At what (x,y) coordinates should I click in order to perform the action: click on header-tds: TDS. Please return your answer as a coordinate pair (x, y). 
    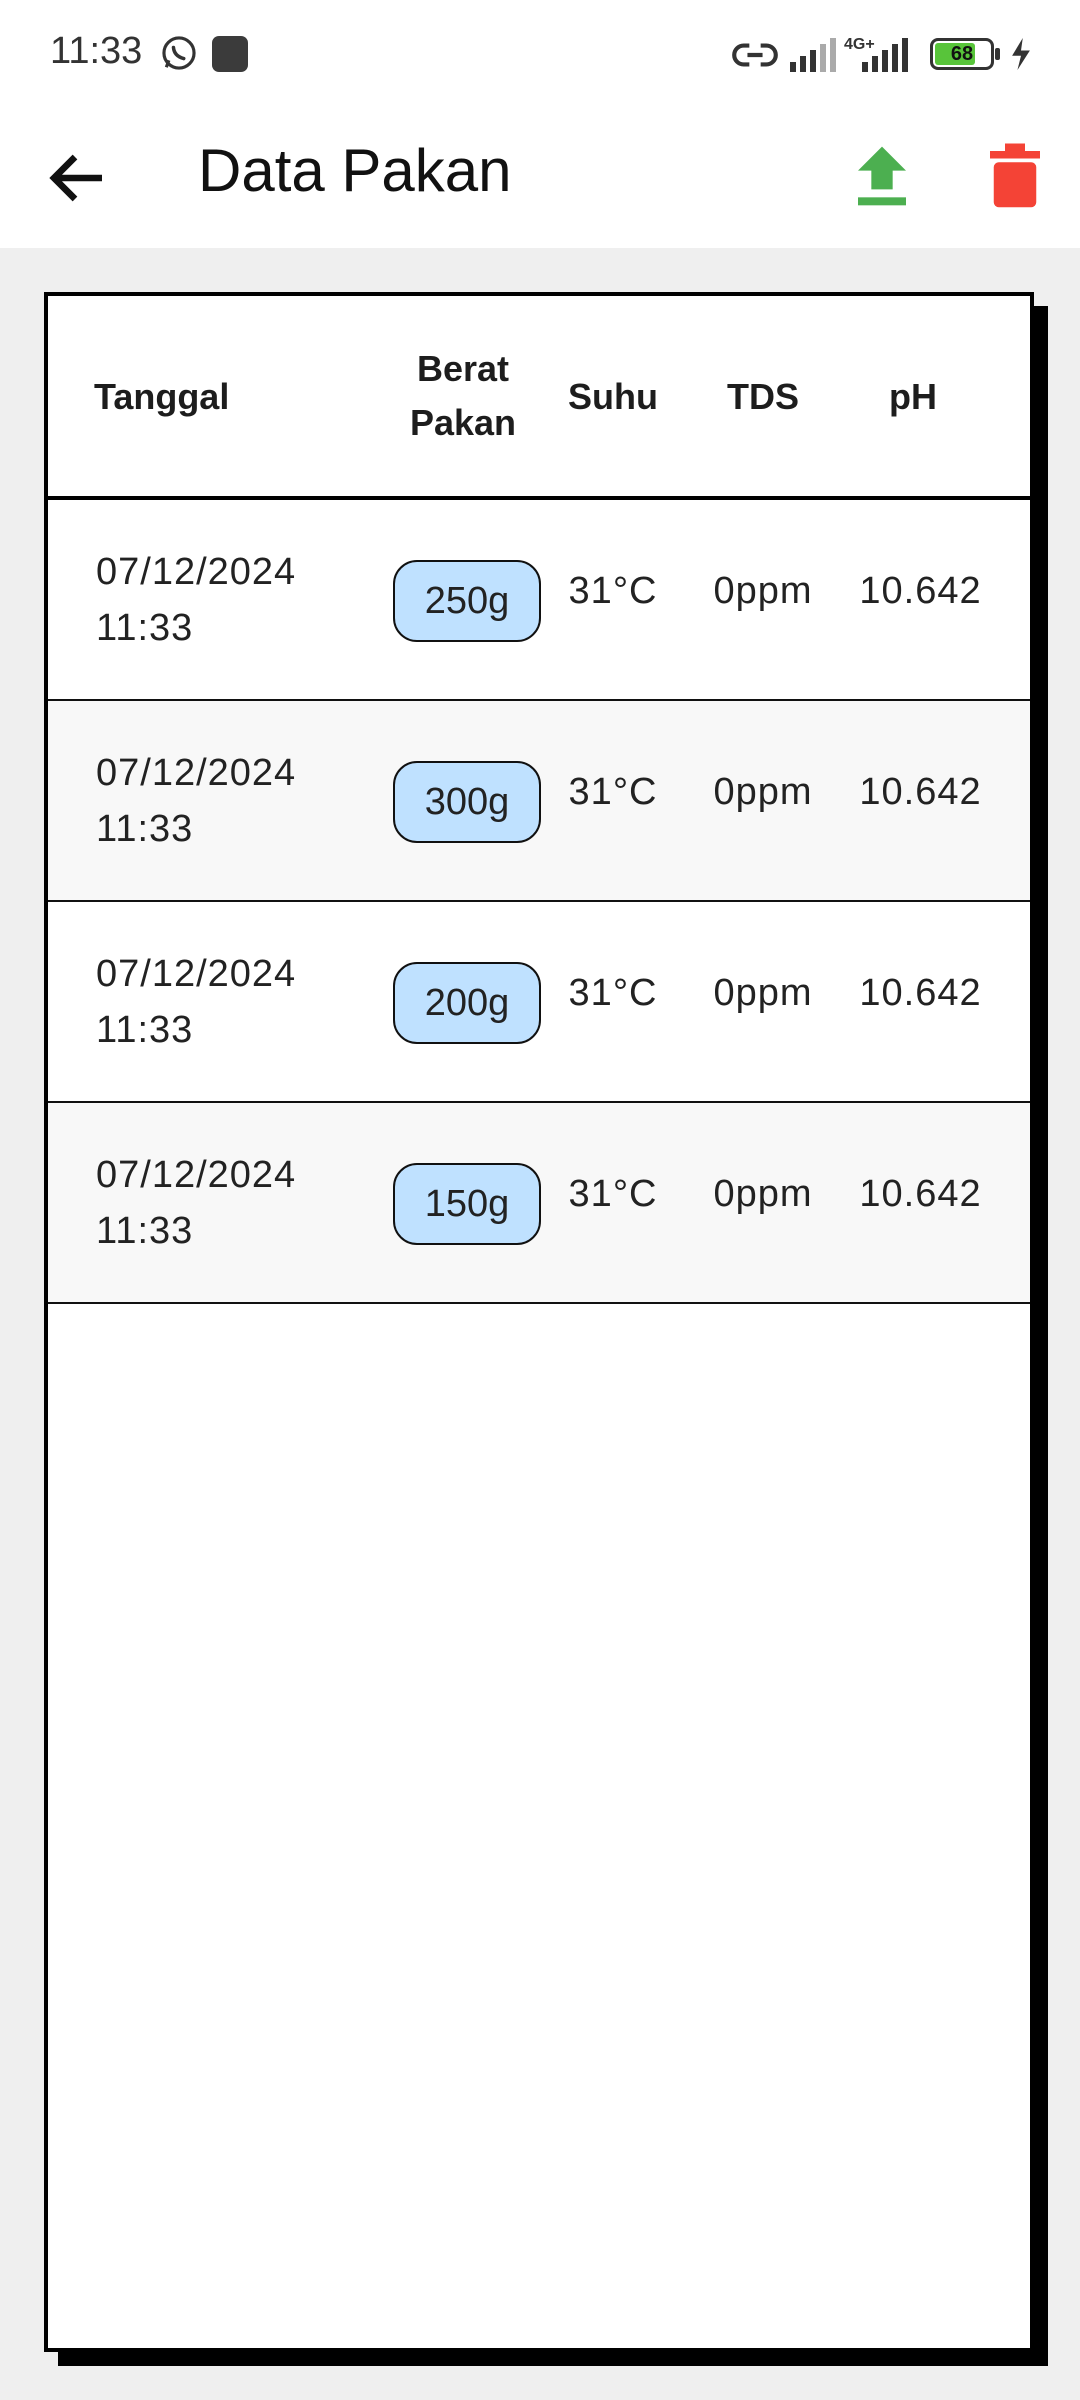
    Looking at the image, I should click on (763, 396).